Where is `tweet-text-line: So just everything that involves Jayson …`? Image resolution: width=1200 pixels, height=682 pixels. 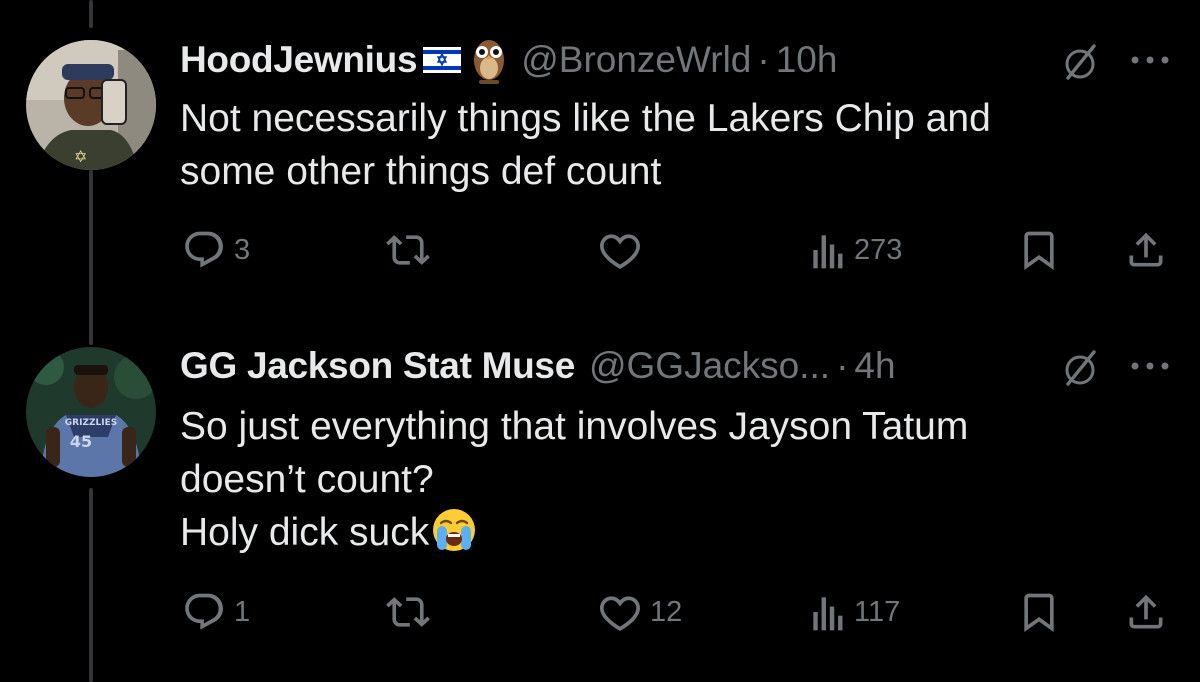 tweet-text-line: So just everything that involves Jayson … is located at coordinates (574, 426).